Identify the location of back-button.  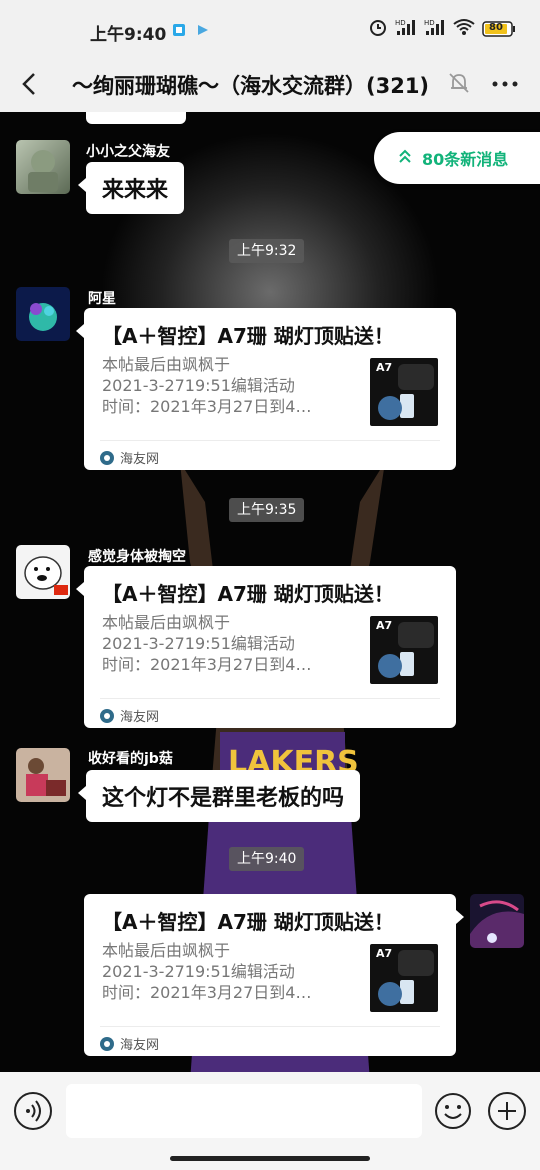
(32, 84).